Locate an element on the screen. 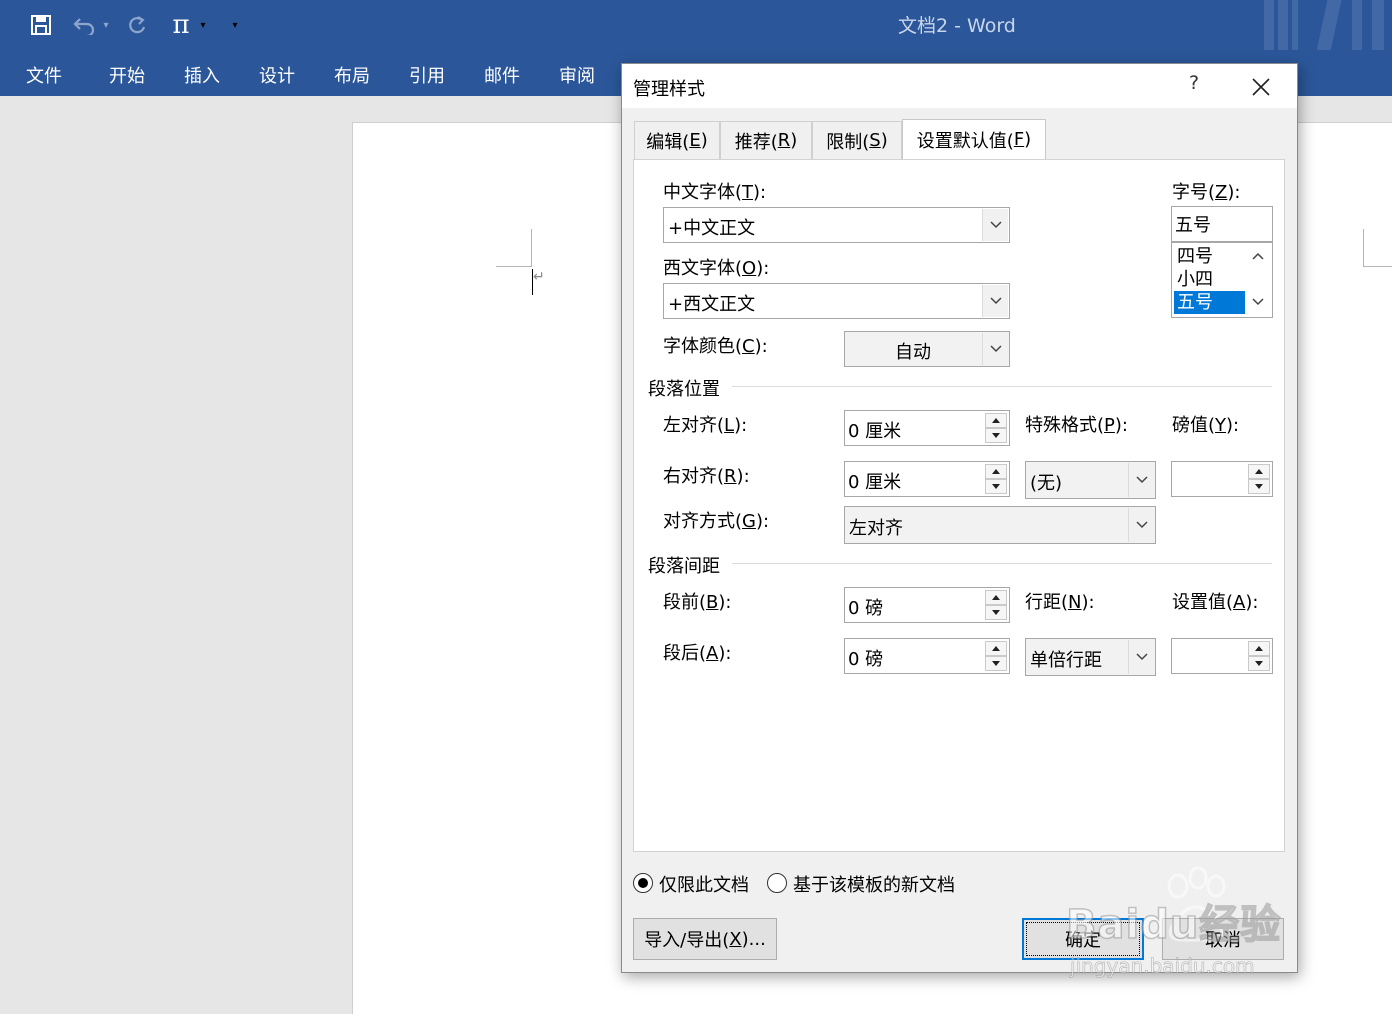 This screenshot has width=1392, height=1014. undo-dropdown-icon: ▾ is located at coordinates (106, 25).